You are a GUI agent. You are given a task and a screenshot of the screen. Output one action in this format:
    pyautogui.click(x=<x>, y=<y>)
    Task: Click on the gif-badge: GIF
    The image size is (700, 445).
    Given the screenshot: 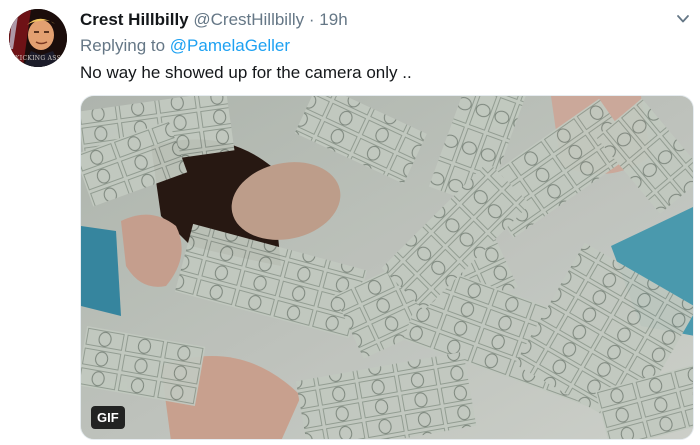 What is the action you would take?
    pyautogui.click(x=108, y=417)
    